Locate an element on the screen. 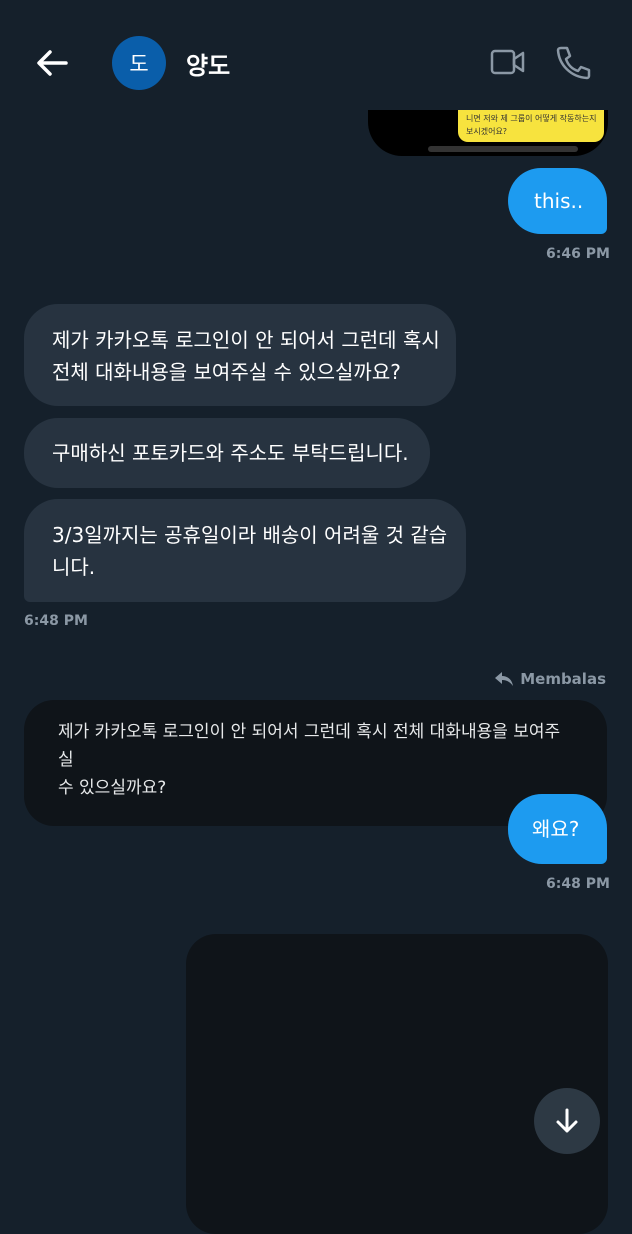 The height and width of the screenshot is (1234, 632). back-button is located at coordinates (53, 63).